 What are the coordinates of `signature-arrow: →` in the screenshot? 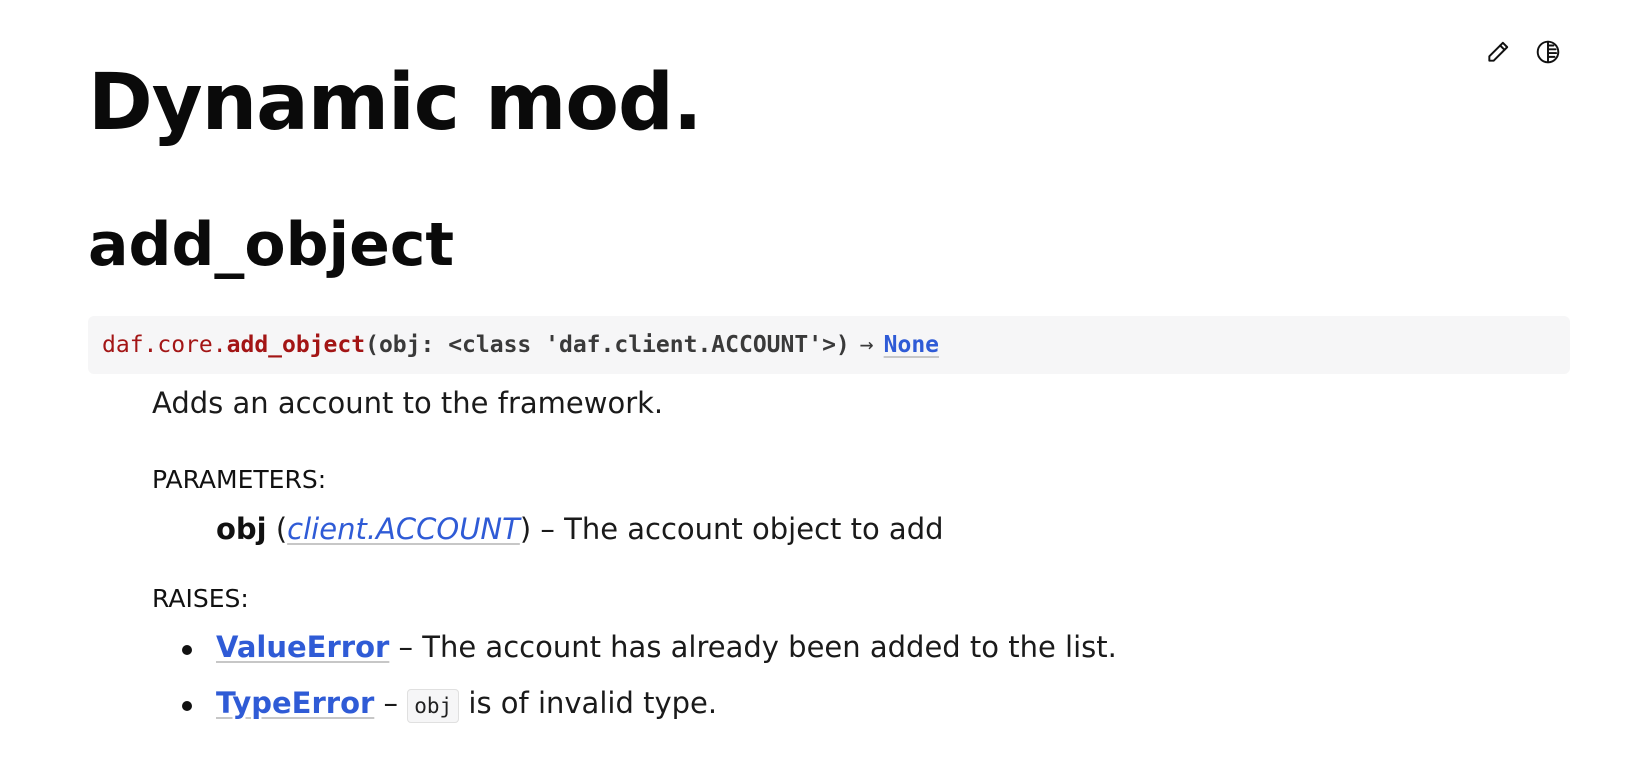 It's located at (866, 345).